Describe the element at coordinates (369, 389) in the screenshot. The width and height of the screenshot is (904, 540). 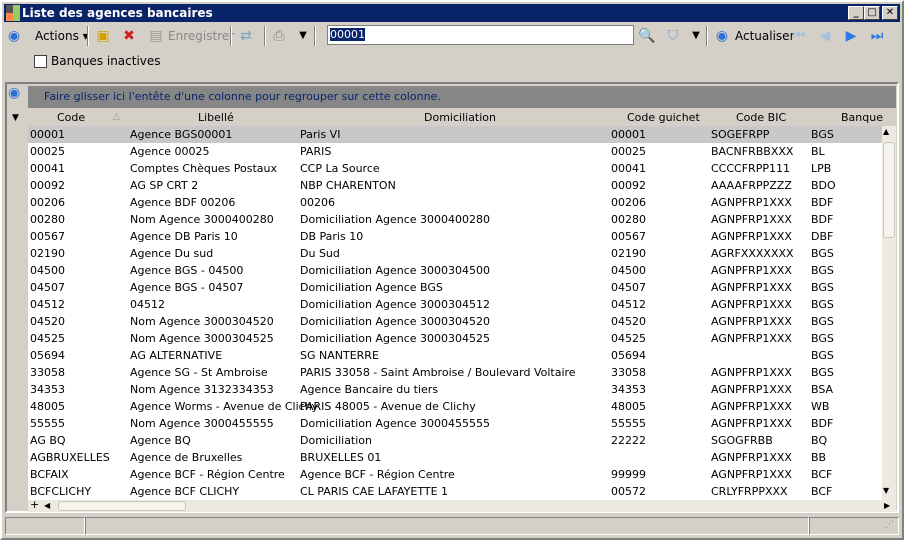
I see `cell-domiciliation: Agence Bancaire du tiers` at that location.